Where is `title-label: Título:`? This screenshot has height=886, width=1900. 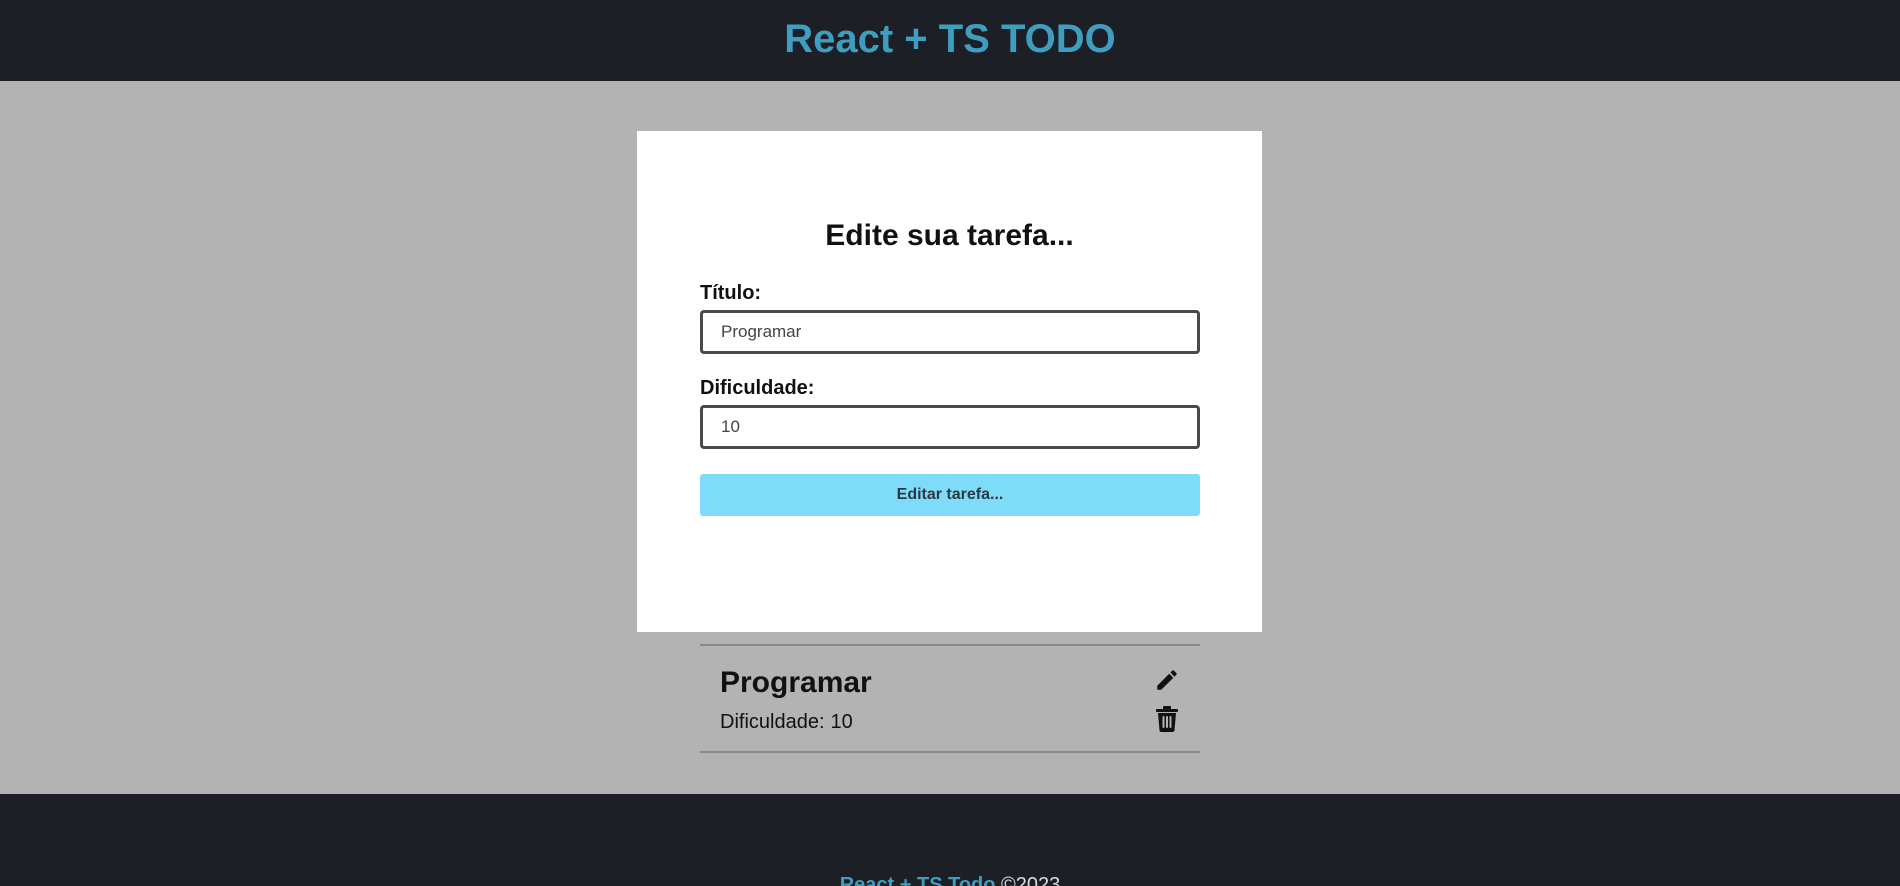 title-label: Título: is located at coordinates (731, 293).